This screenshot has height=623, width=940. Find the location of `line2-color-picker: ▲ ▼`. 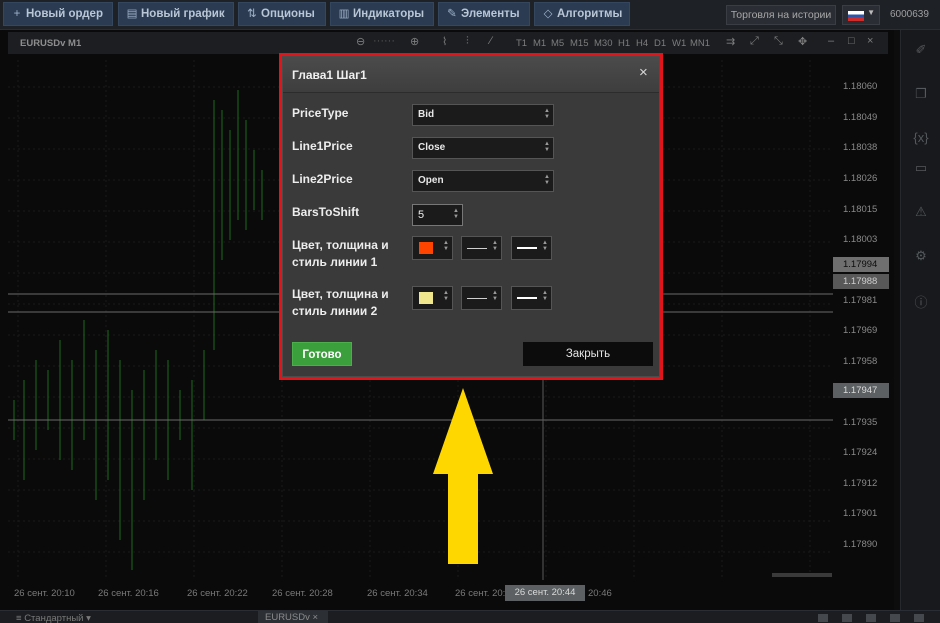

line2-color-picker: ▲ ▼ is located at coordinates (432, 298).